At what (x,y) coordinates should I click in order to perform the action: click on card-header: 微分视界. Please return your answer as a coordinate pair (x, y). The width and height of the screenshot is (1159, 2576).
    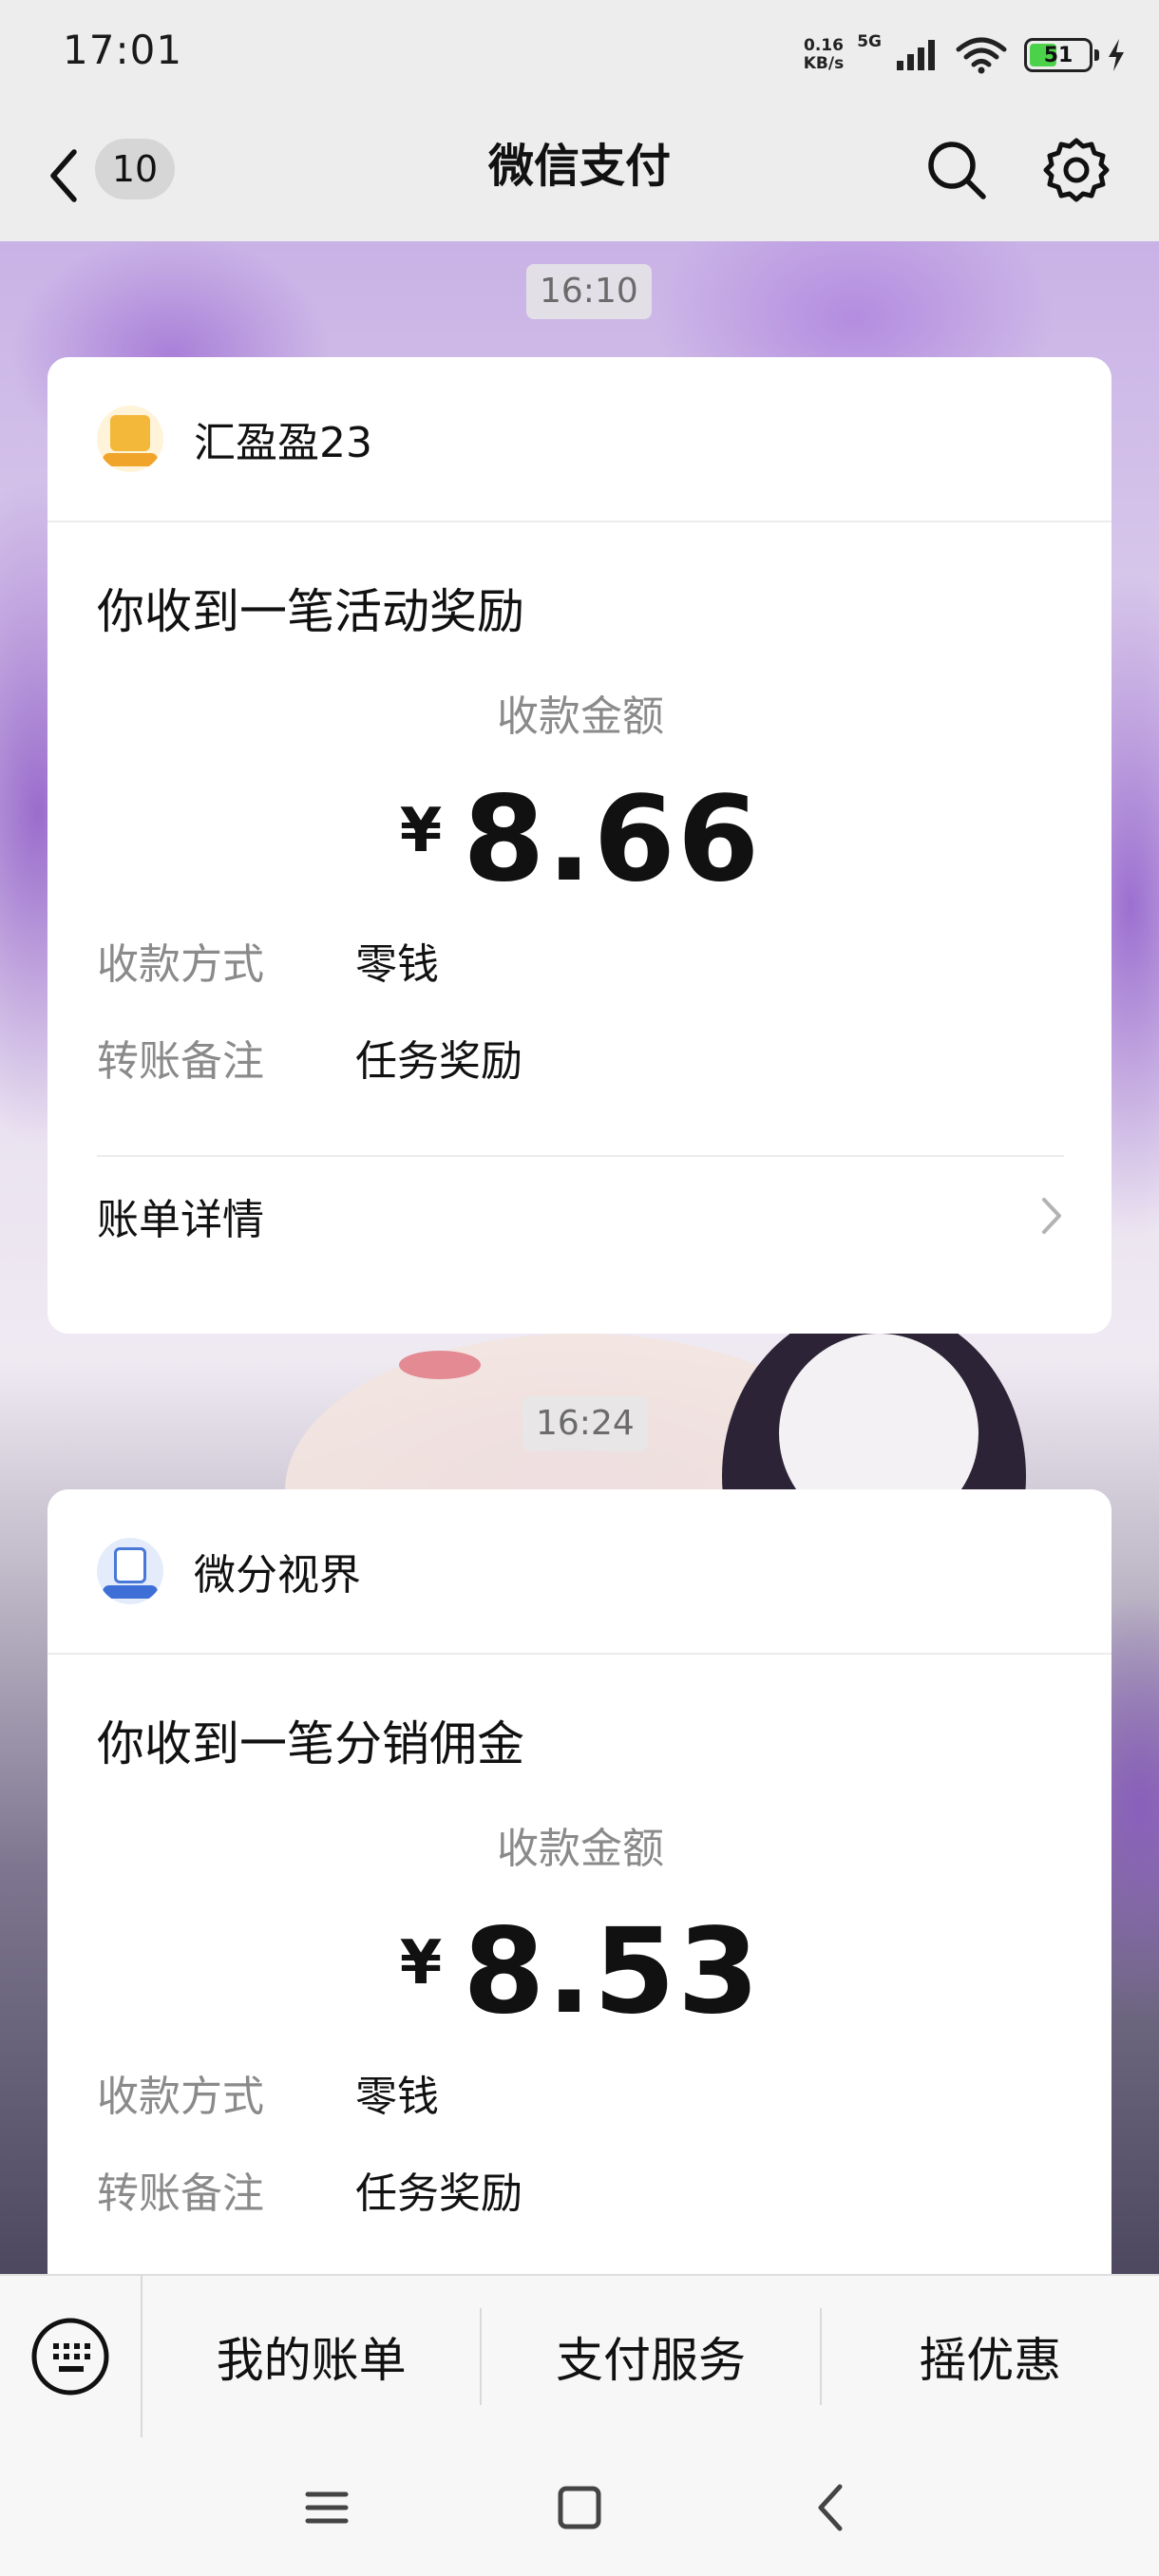
    Looking at the image, I should click on (580, 1572).